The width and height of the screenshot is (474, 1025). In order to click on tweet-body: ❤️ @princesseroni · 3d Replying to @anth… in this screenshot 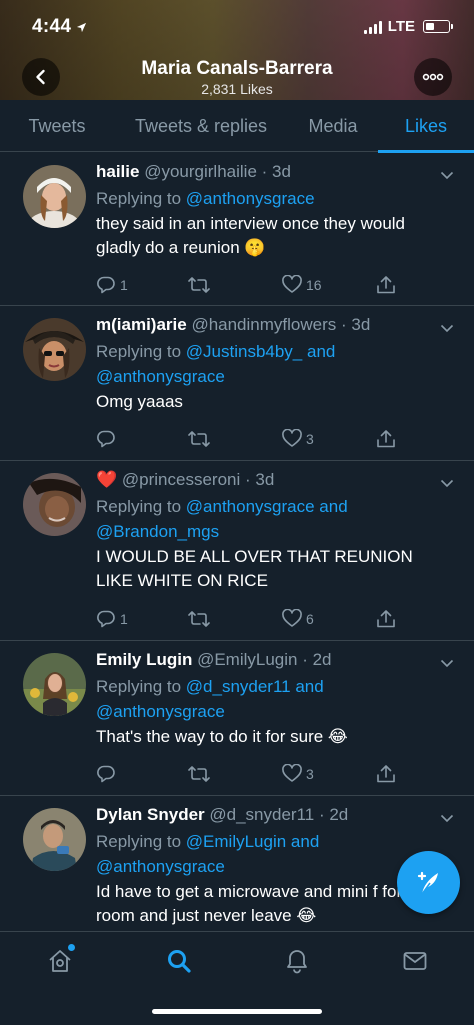, I will do `click(275, 531)`.